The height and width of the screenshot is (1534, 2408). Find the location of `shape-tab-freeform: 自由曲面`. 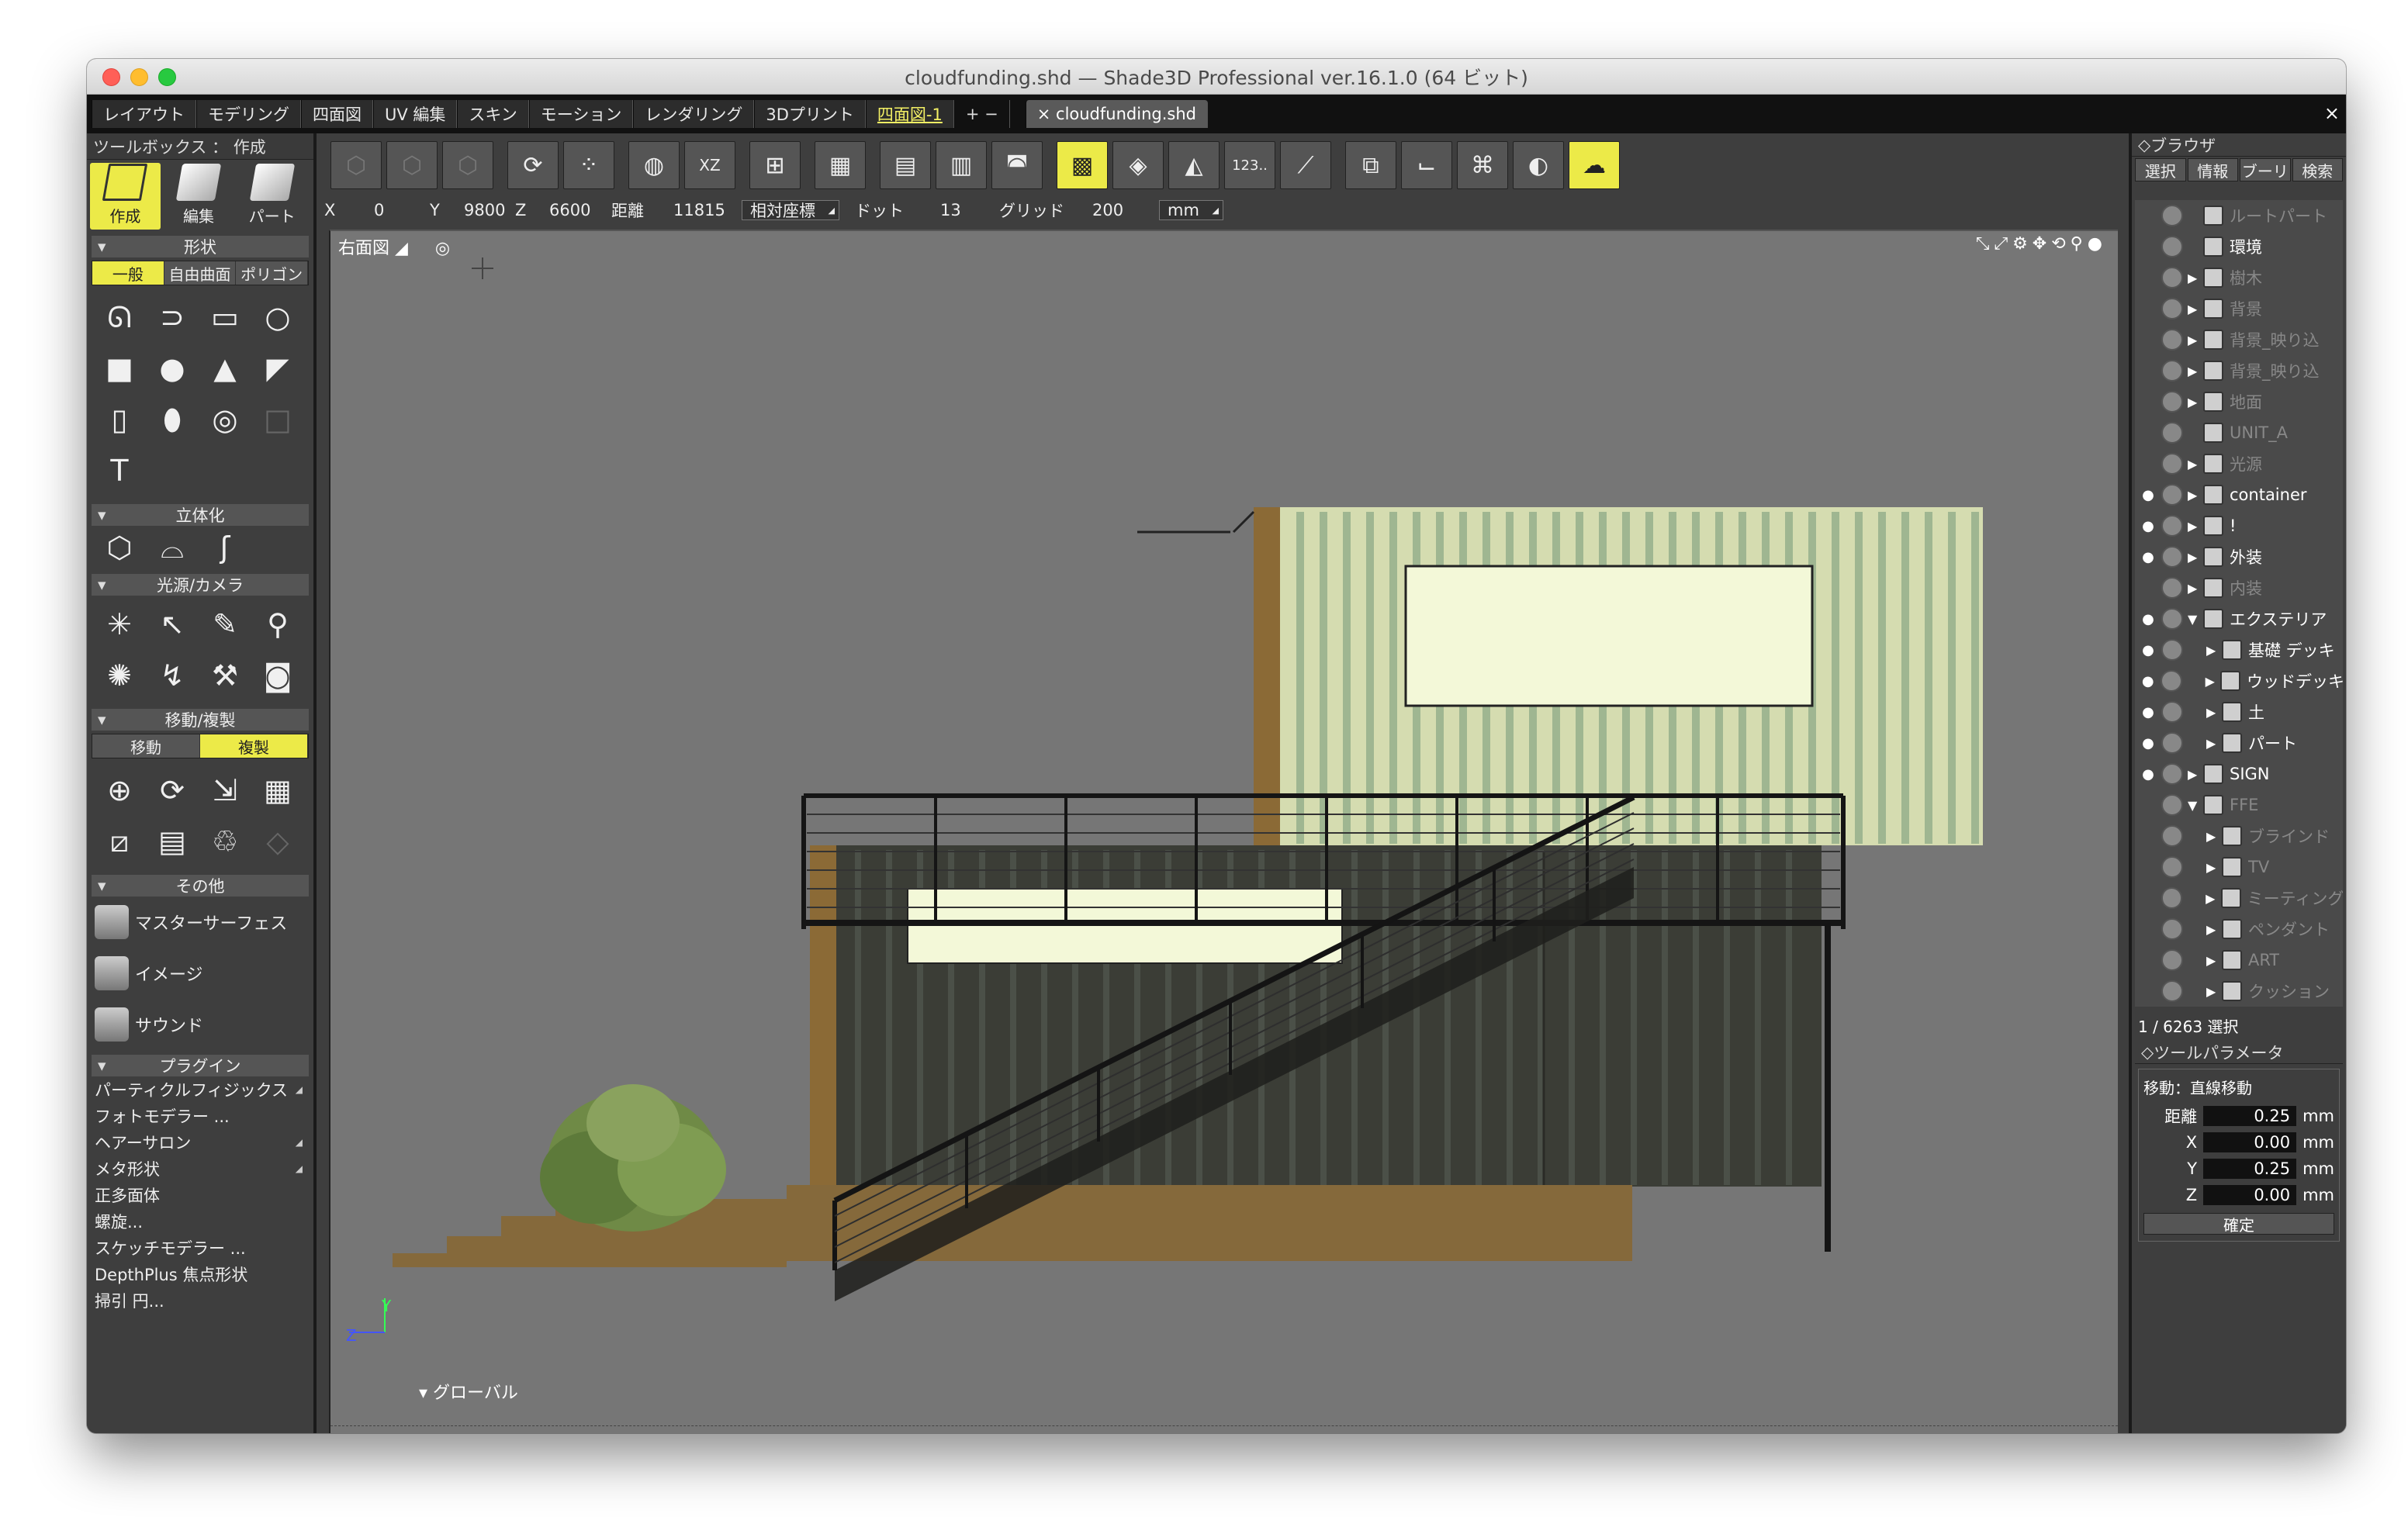

shape-tab-freeform: 自由曲面 is located at coordinates (200, 273).